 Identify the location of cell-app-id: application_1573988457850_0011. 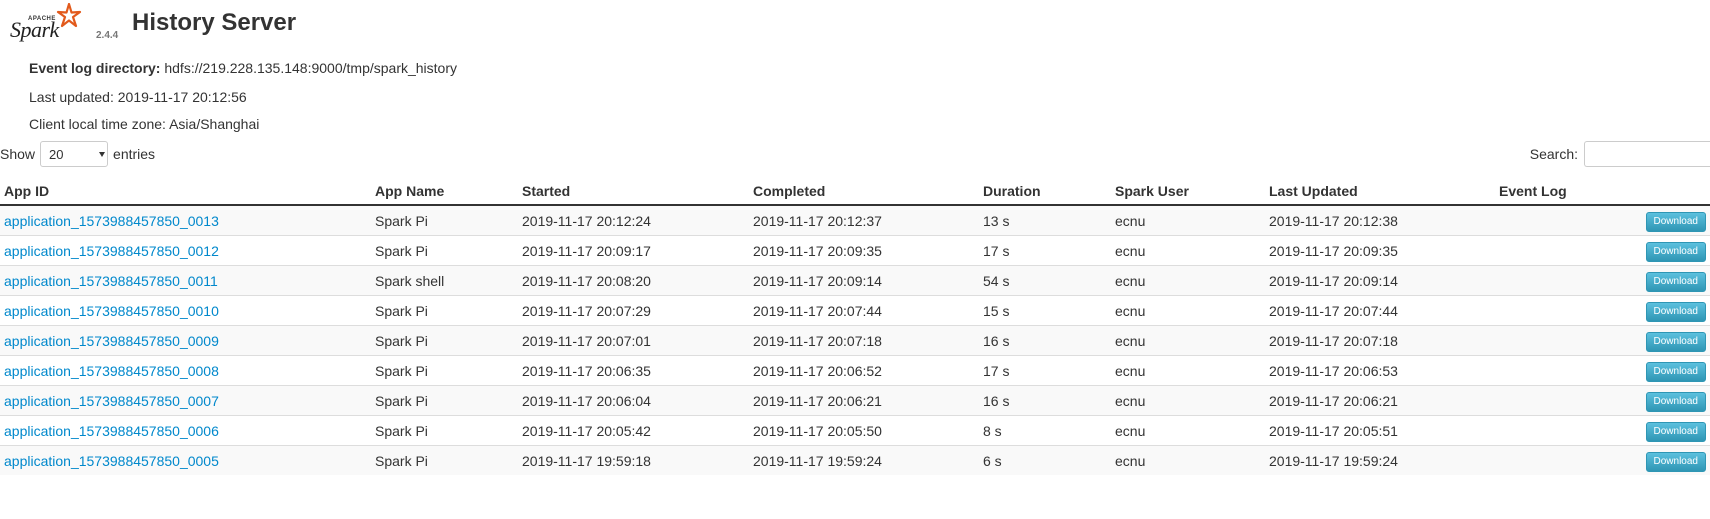
(185, 280).